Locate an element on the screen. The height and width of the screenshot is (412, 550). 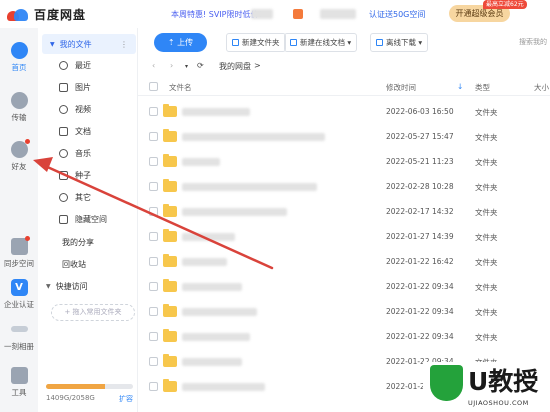
cloud-home-icon is located at coordinates (19, 50).